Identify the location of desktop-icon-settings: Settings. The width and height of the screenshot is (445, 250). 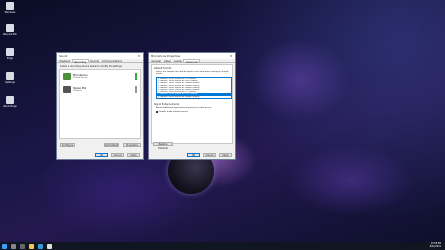
(10, 78).